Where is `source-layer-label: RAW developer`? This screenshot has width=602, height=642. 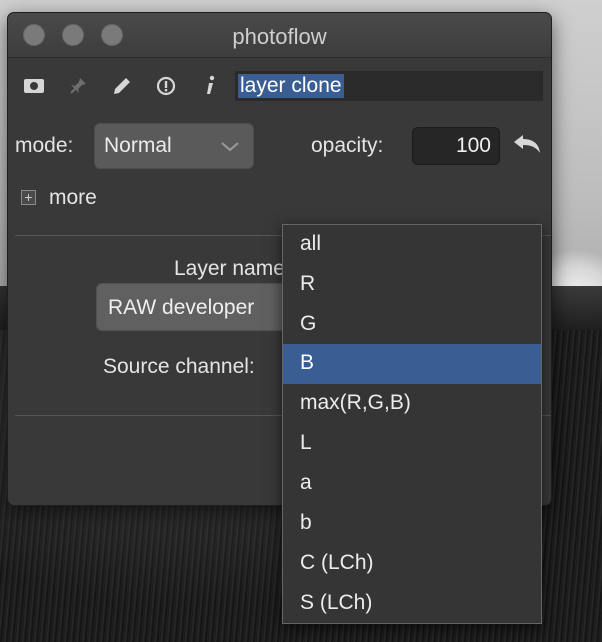
source-layer-label: RAW developer is located at coordinates (181, 307).